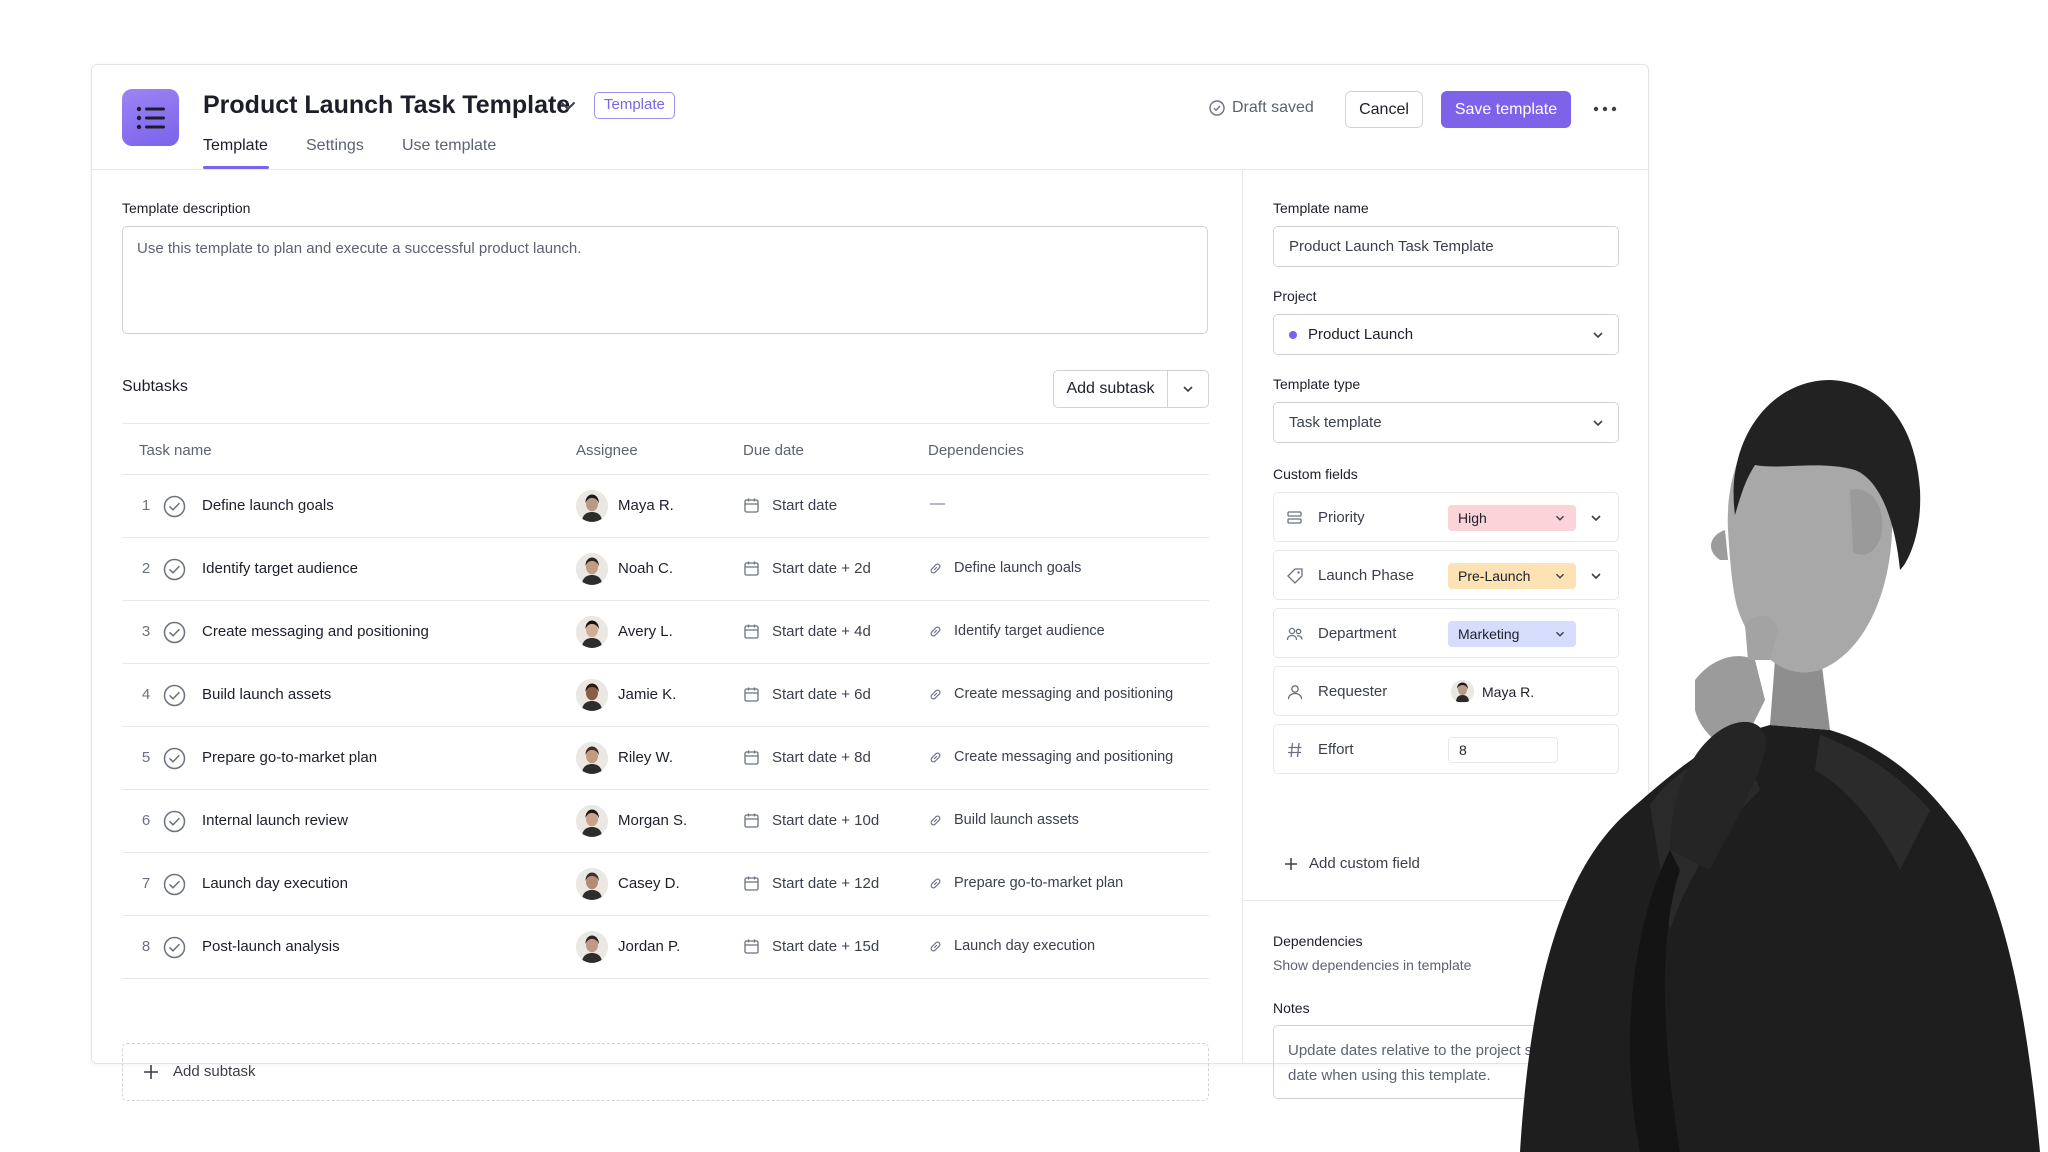 This screenshot has height=1152, width=2048. What do you see at coordinates (1384, 109) in the screenshot?
I see `cancel-button: Cancel` at bounding box center [1384, 109].